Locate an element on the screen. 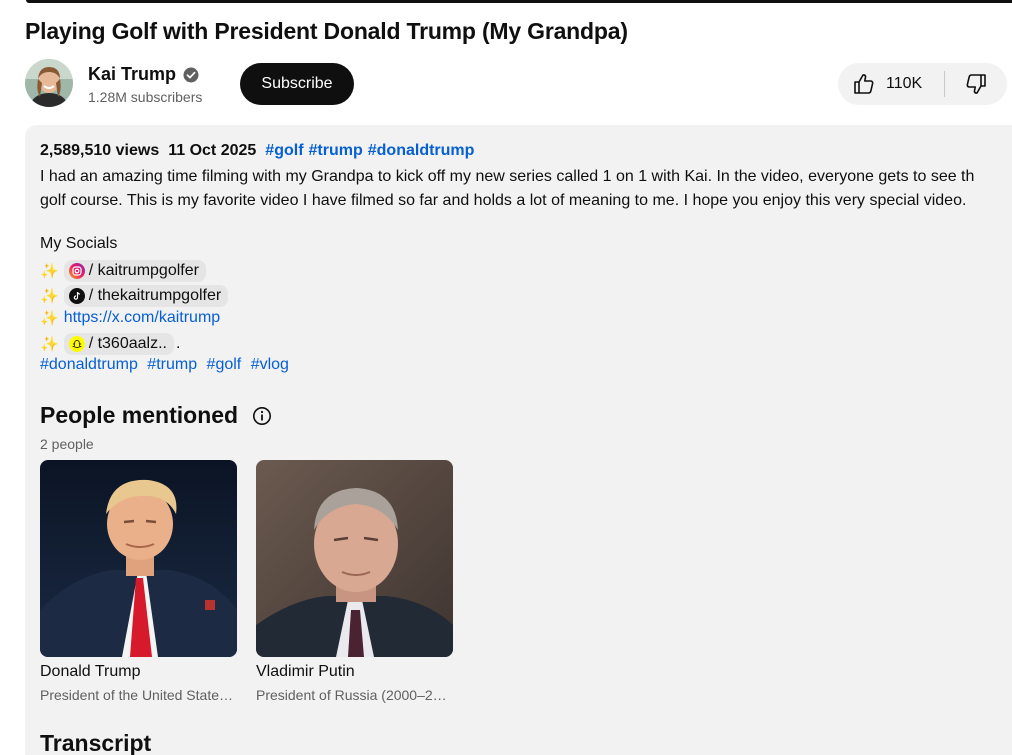 This screenshot has width=1012, height=755. dislike-button is located at coordinates (976, 84).